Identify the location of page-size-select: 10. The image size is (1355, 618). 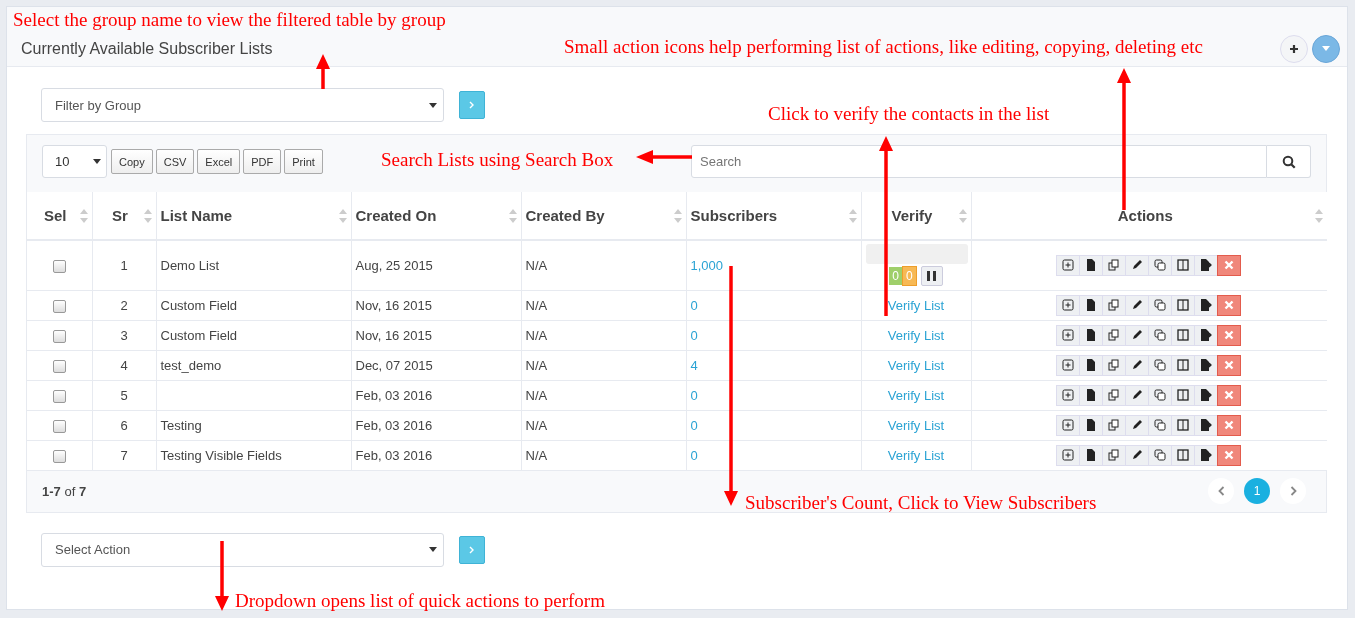
(74, 161).